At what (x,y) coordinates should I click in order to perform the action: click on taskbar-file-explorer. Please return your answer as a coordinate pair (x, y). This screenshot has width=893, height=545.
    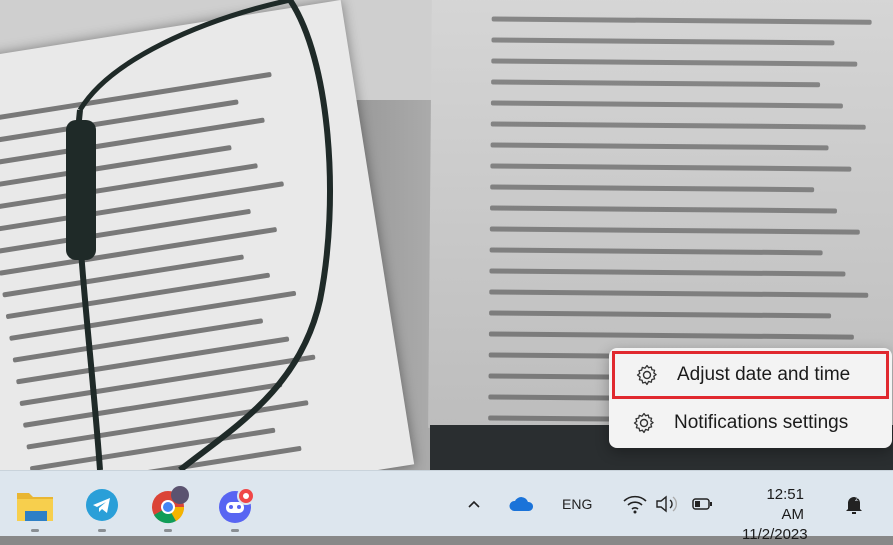
    Looking at the image, I should click on (35, 508).